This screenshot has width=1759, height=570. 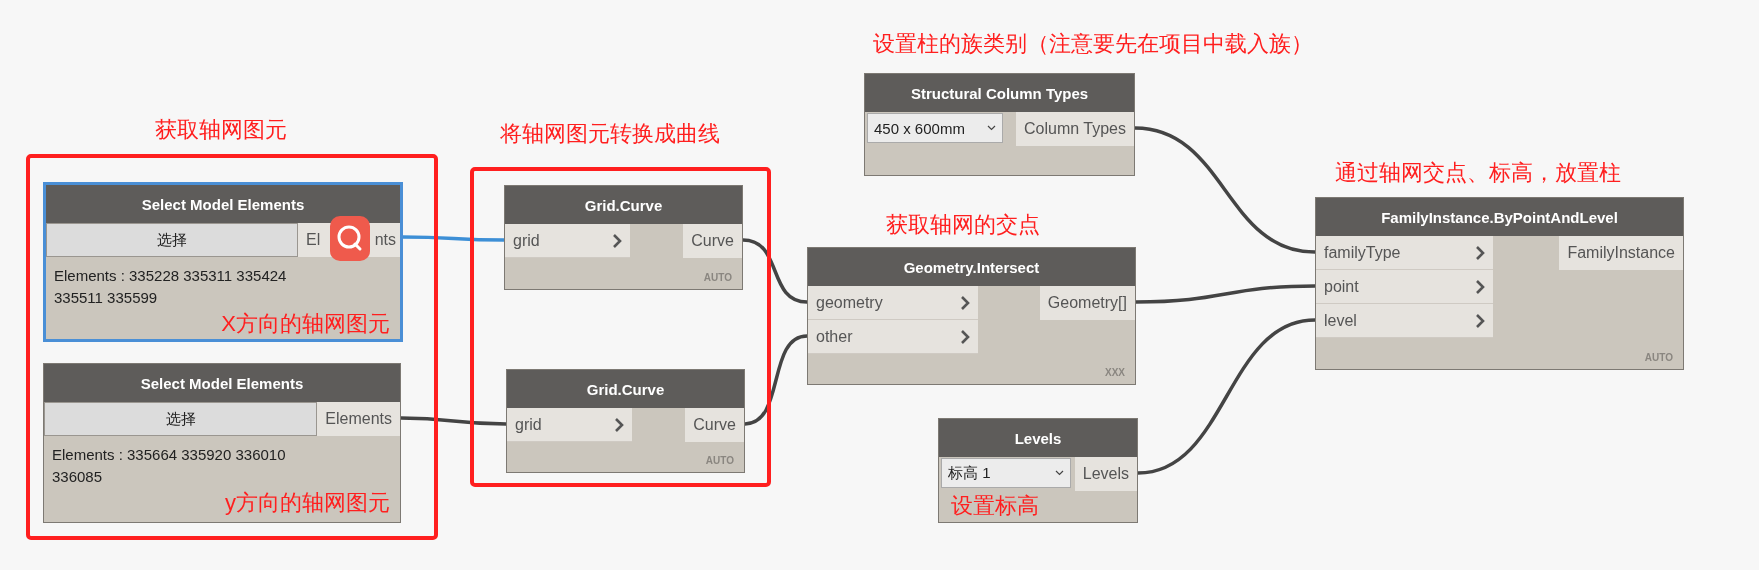 What do you see at coordinates (1404, 287) in the screenshot?
I see `input-port: point` at bounding box center [1404, 287].